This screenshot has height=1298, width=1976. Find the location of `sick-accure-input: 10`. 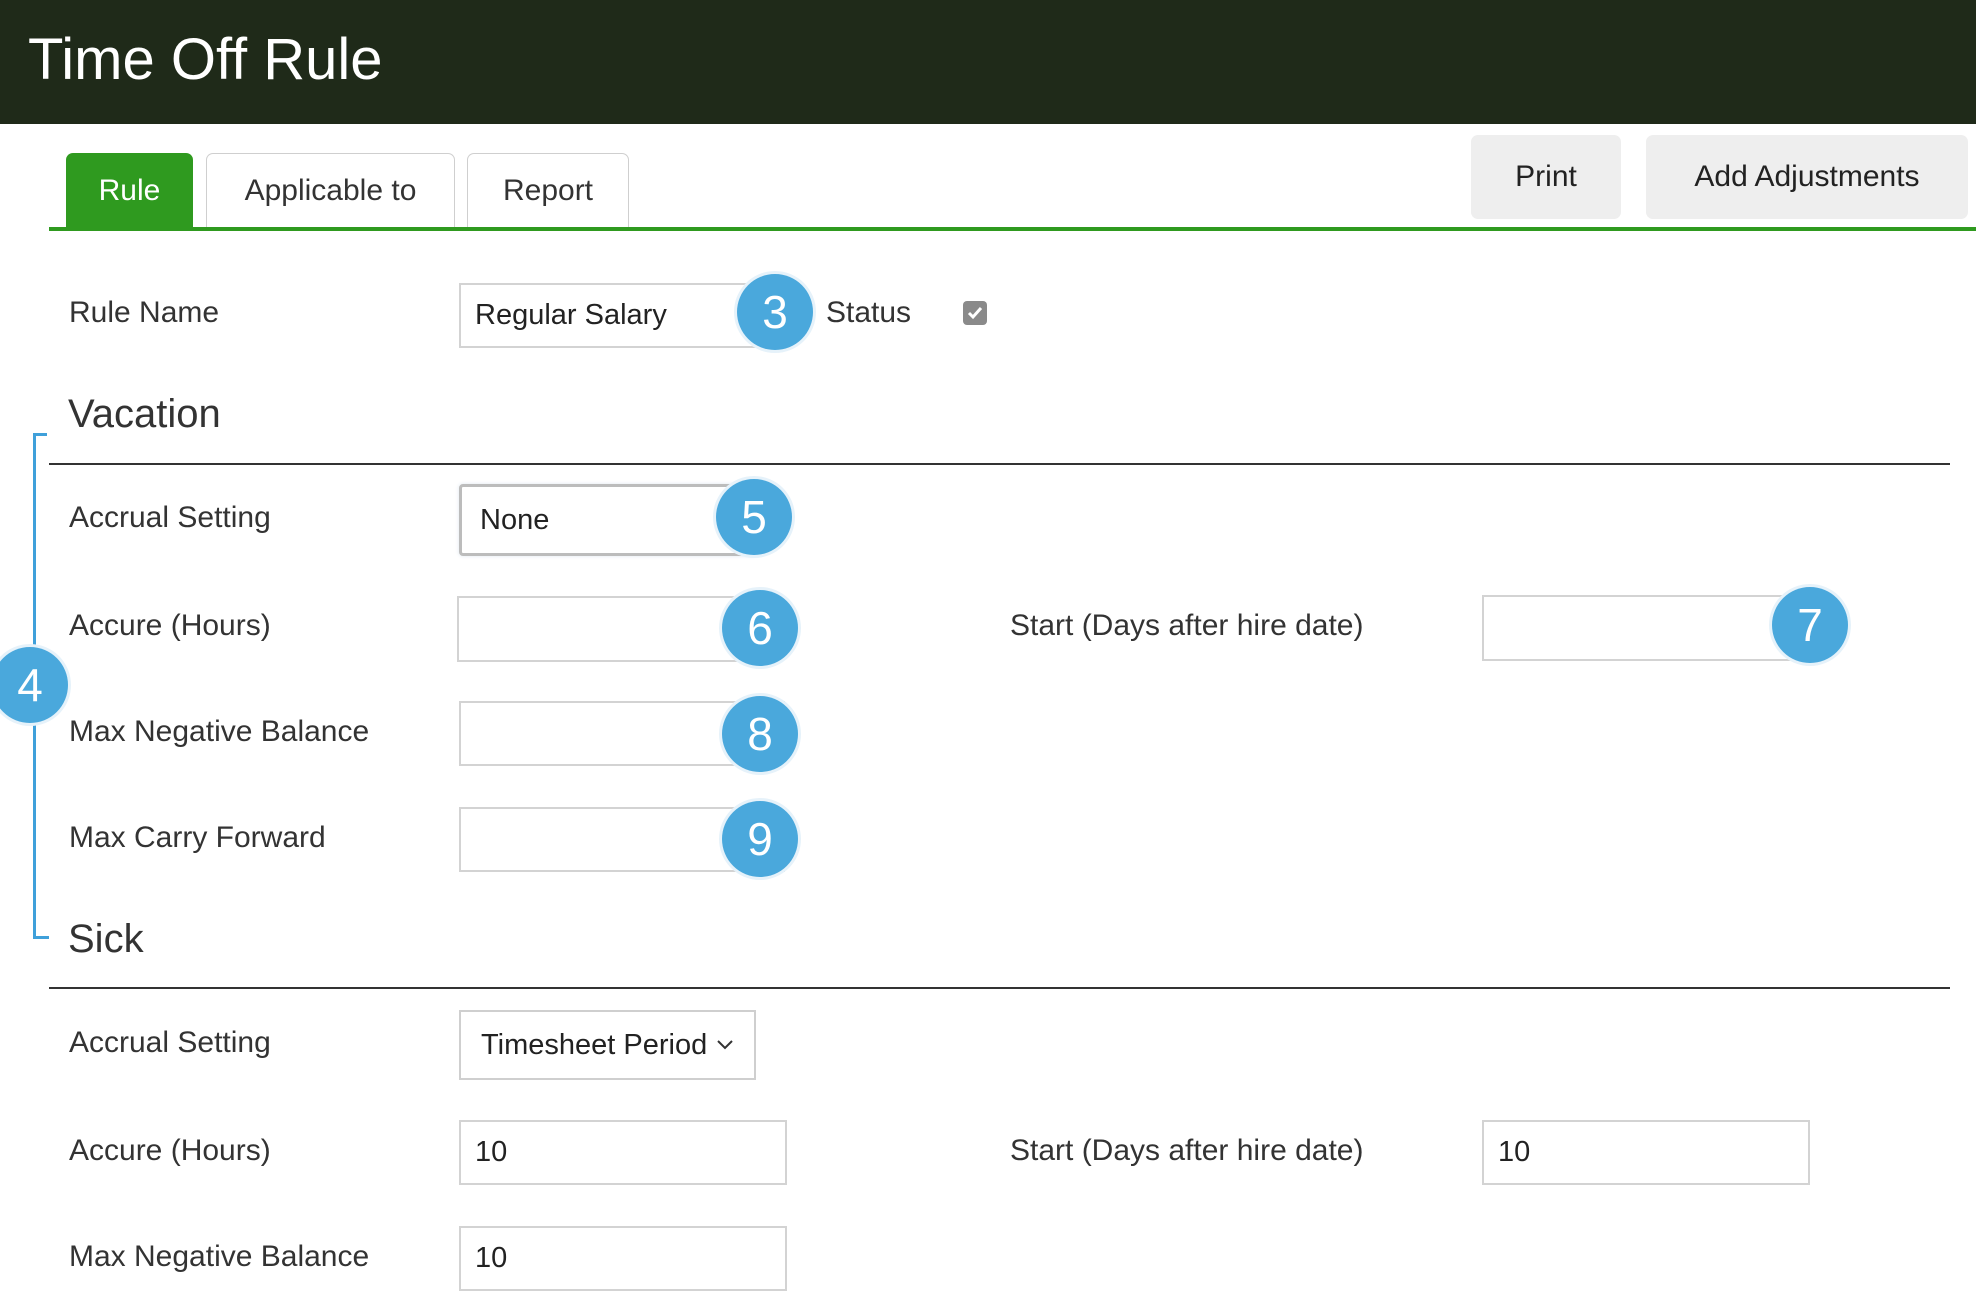

sick-accure-input: 10 is located at coordinates (623, 1152).